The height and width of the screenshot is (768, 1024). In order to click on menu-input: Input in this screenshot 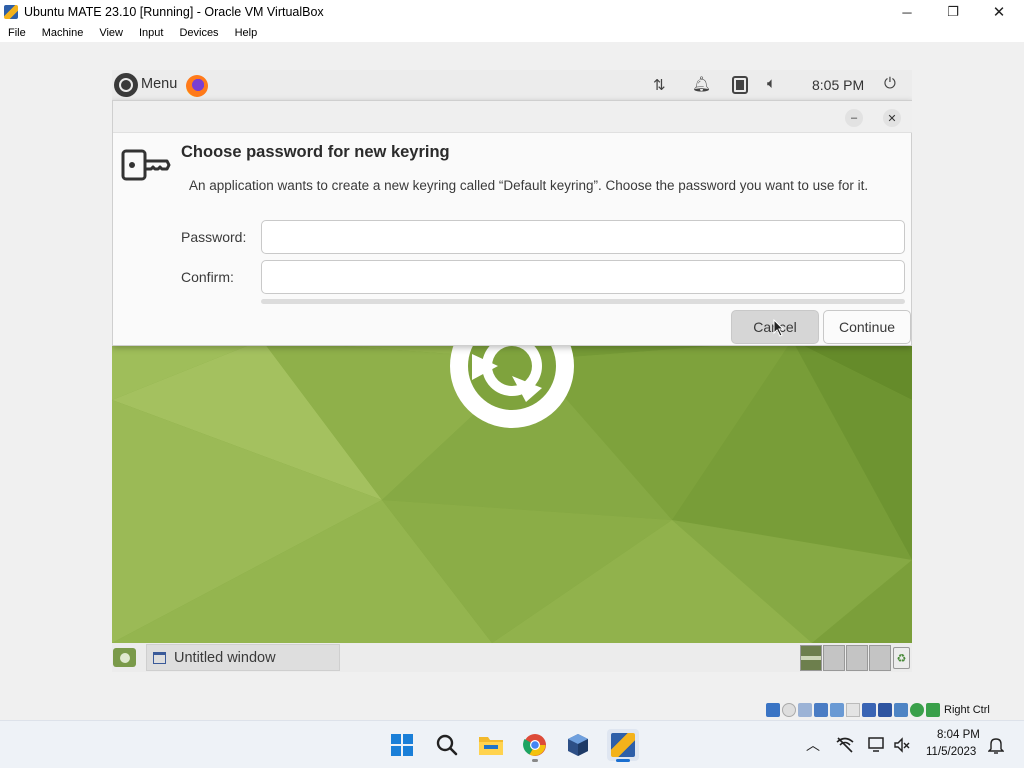, I will do `click(151, 33)`.